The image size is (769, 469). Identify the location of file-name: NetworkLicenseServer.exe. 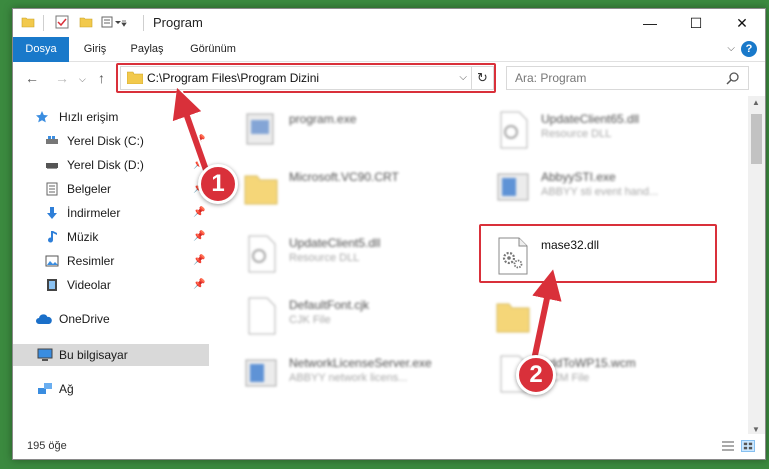
(360, 363).